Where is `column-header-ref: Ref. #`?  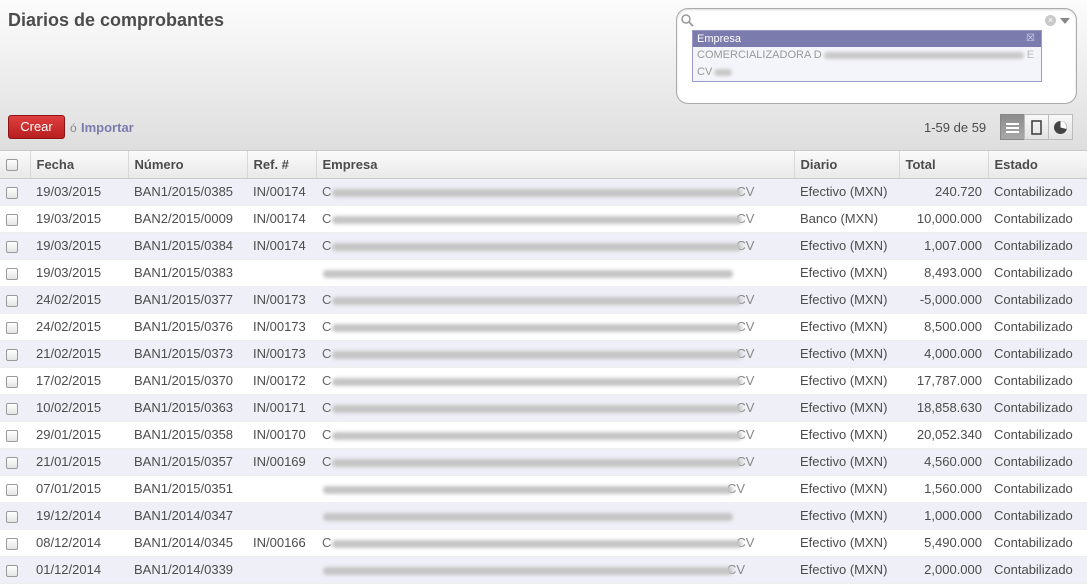
column-header-ref: Ref. # is located at coordinates (281, 165).